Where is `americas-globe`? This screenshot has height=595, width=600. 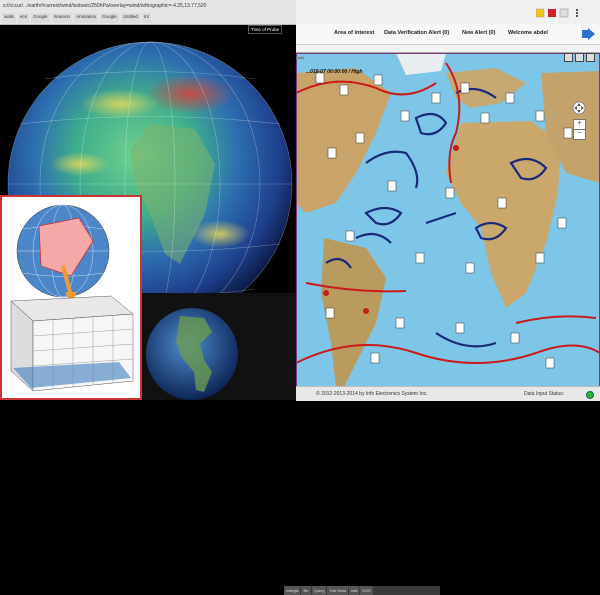
americas-globe is located at coordinates (220, 351).